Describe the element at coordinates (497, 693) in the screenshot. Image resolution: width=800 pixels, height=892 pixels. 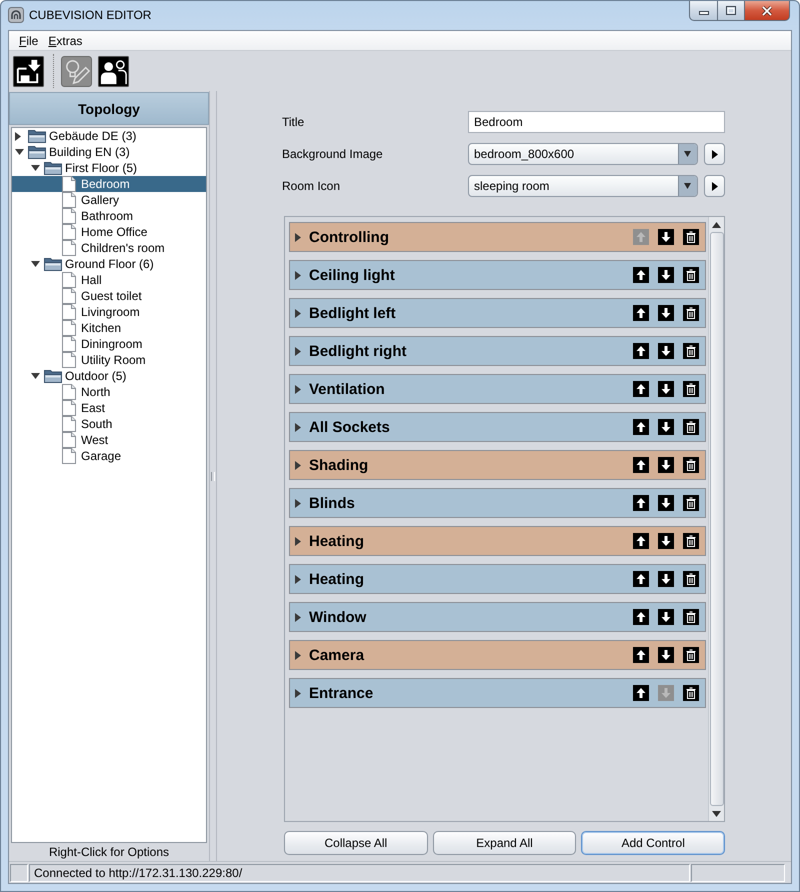
I see `section-header: Entrance` at that location.